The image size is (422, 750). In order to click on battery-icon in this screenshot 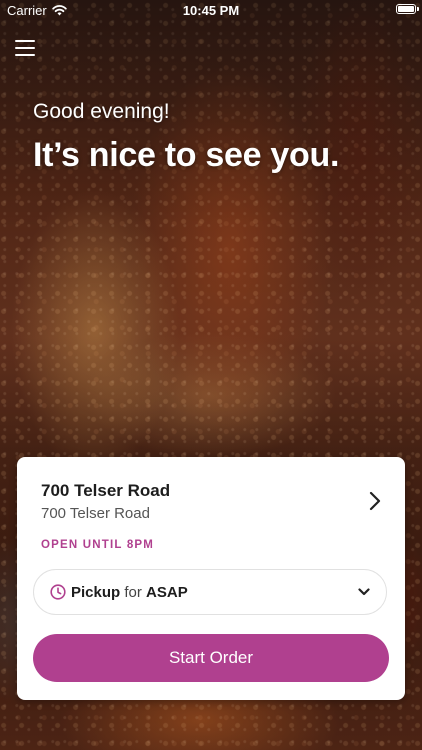, I will do `click(407, 9)`.